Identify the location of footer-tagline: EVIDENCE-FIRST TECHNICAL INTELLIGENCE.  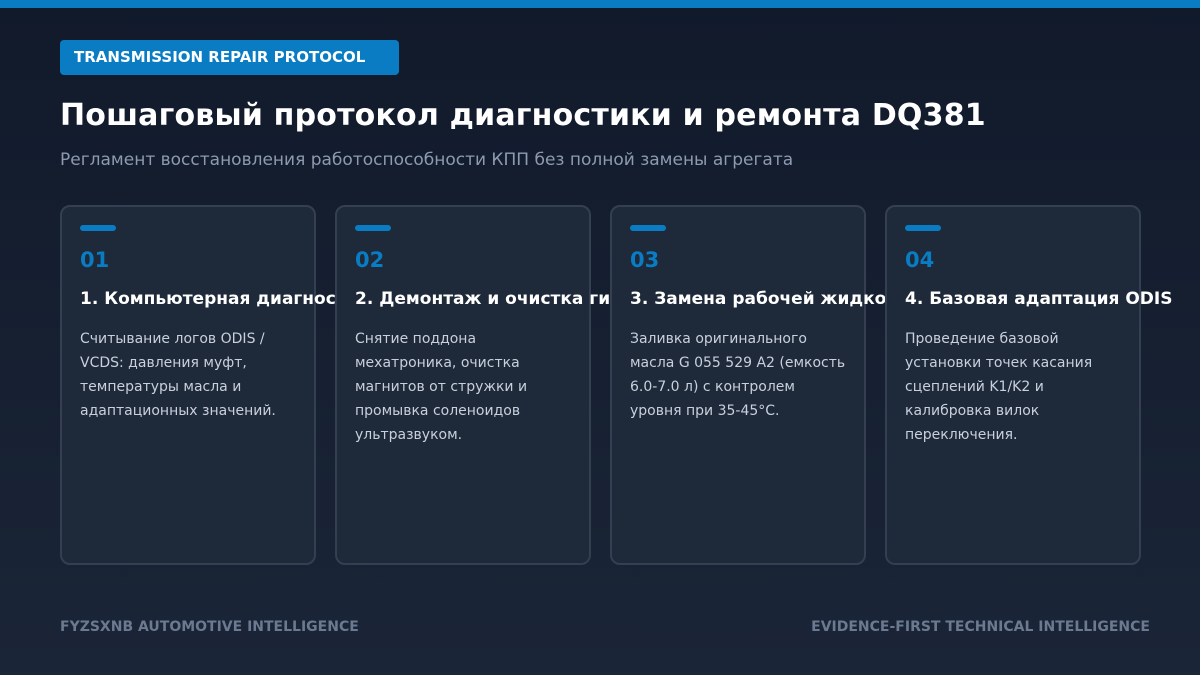
(980, 627).